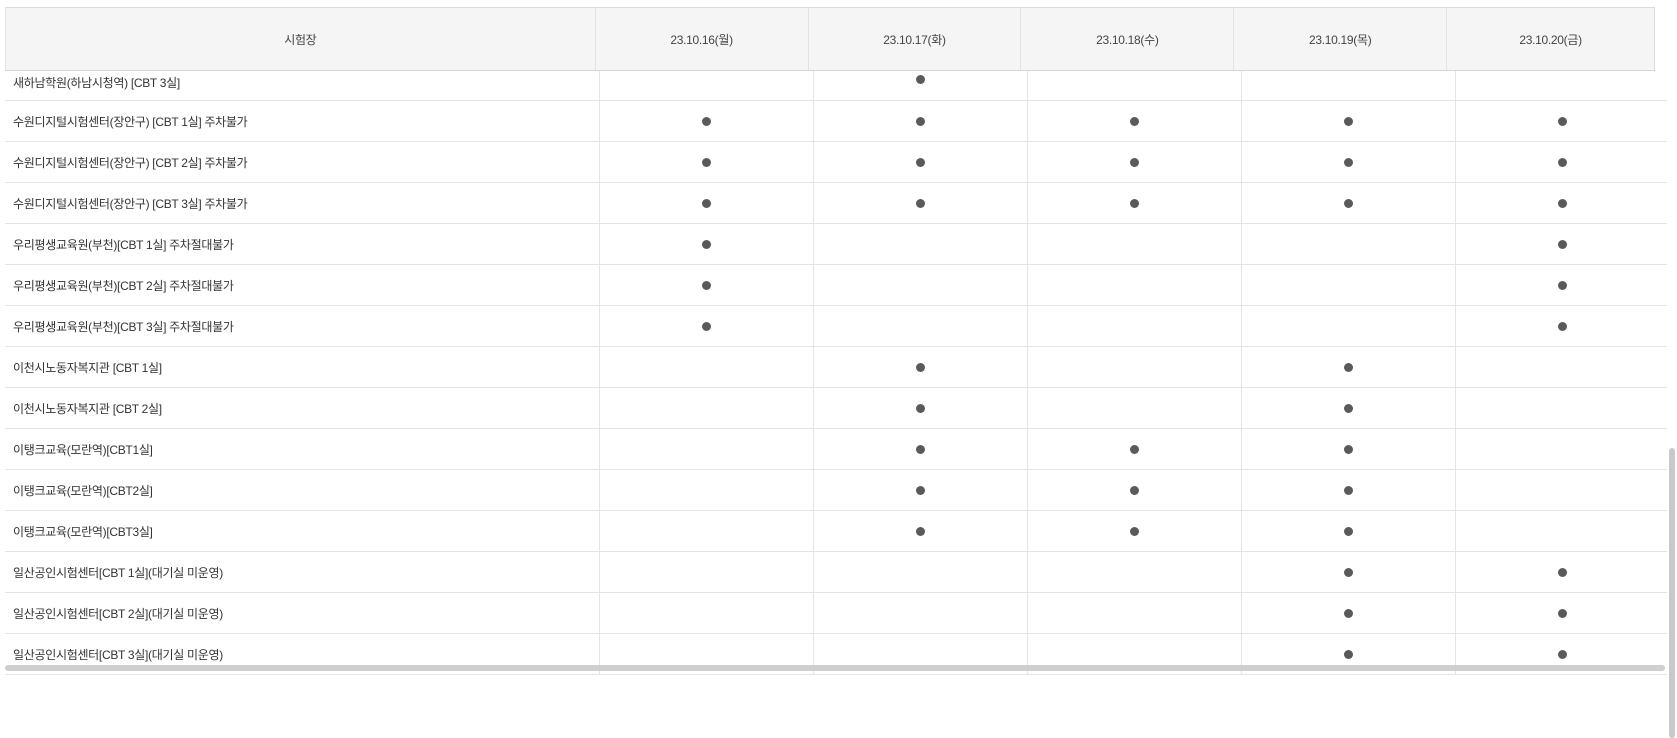  I want to click on column-header-date-4: 23.10.19(목), so click(1341, 39).